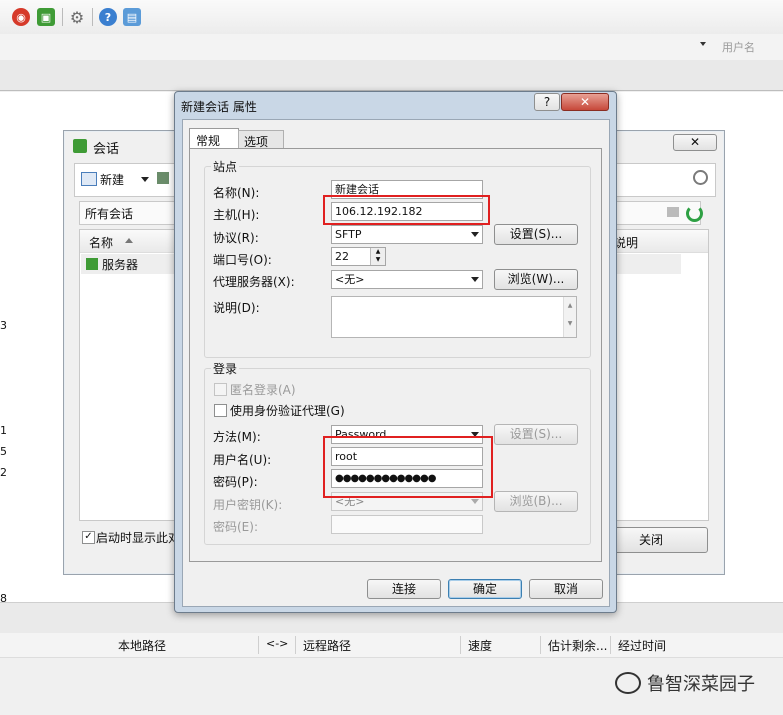 The width and height of the screenshot is (783, 715). What do you see at coordinates (108, 17) in the screenshot?
I see `help-icon: ?` at bounding box center [108, 17].